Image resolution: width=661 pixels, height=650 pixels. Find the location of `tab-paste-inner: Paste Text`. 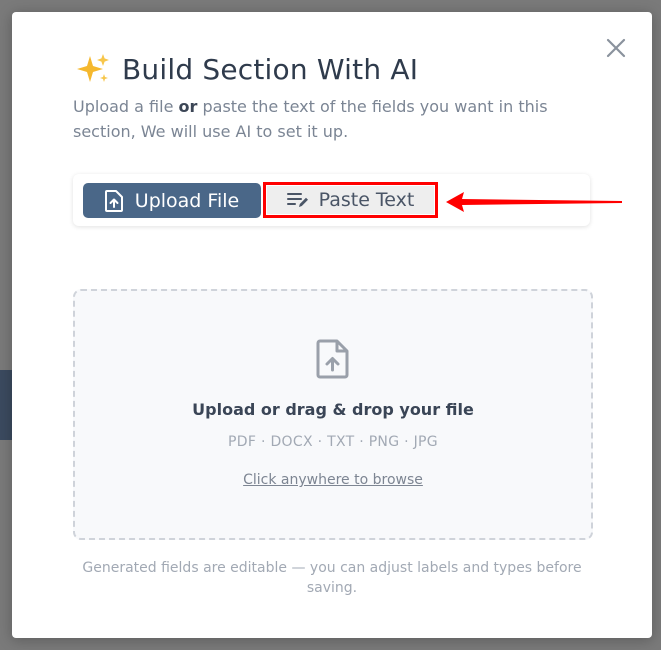

tab-paste-inner: Paste Text is located at coordinates (350, 200).